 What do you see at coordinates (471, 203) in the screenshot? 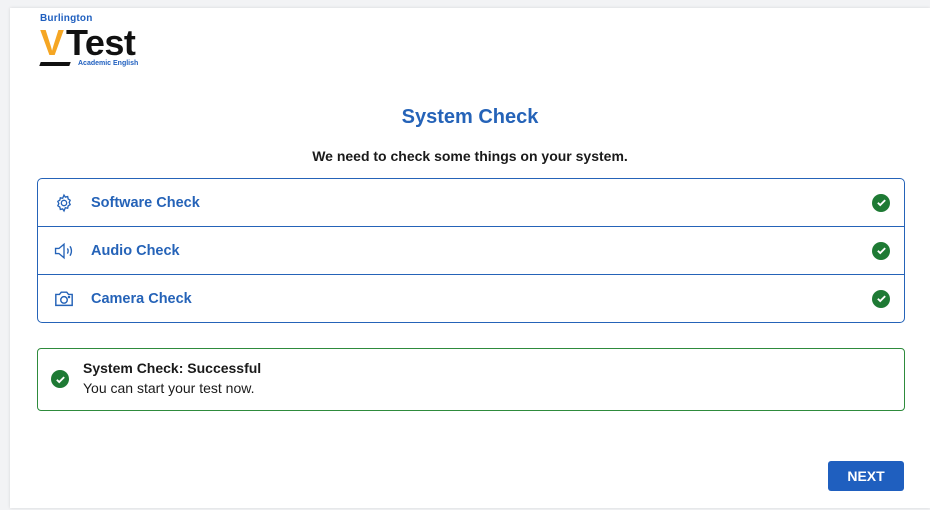
I see `software-check-row: Software Check` at bounding box center [471, 203].